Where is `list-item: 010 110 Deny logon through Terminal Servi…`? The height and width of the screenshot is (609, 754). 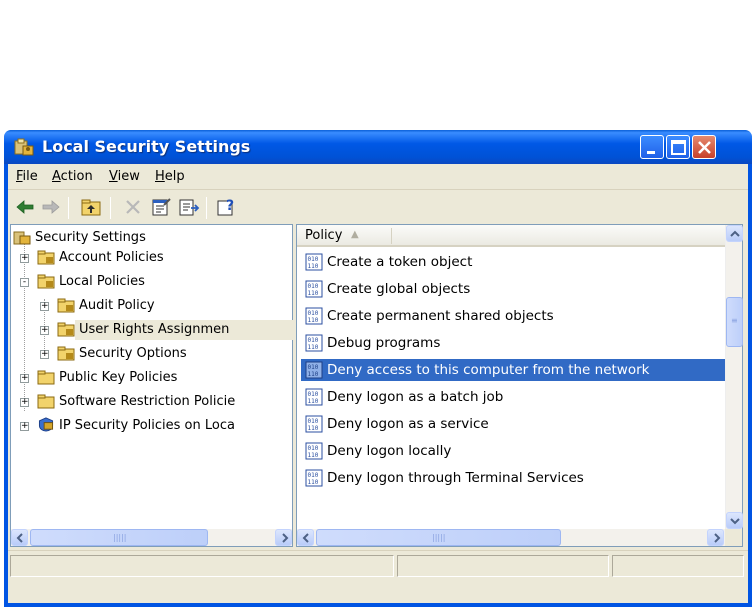
list-item: 010 110 Deny logon through Terminal Servi… is located at coordinates (513, 478).